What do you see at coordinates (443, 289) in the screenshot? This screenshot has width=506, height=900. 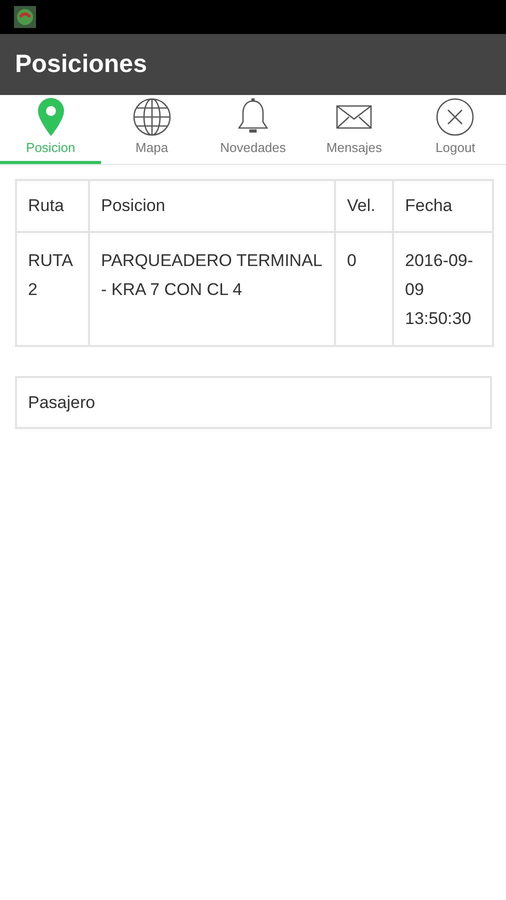 I see `table-cell: 2016-09-09 13:50:30` at bounding box center [443, 289].